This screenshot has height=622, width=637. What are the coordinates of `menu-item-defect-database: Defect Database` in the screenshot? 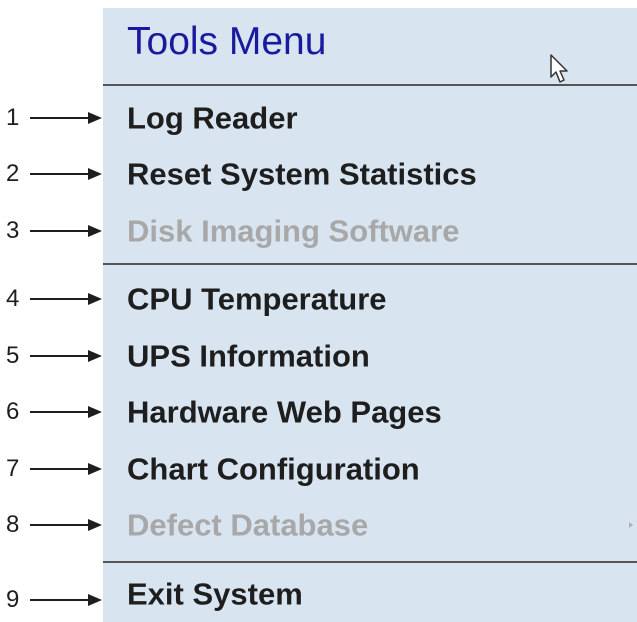 It's located at (370, 525).